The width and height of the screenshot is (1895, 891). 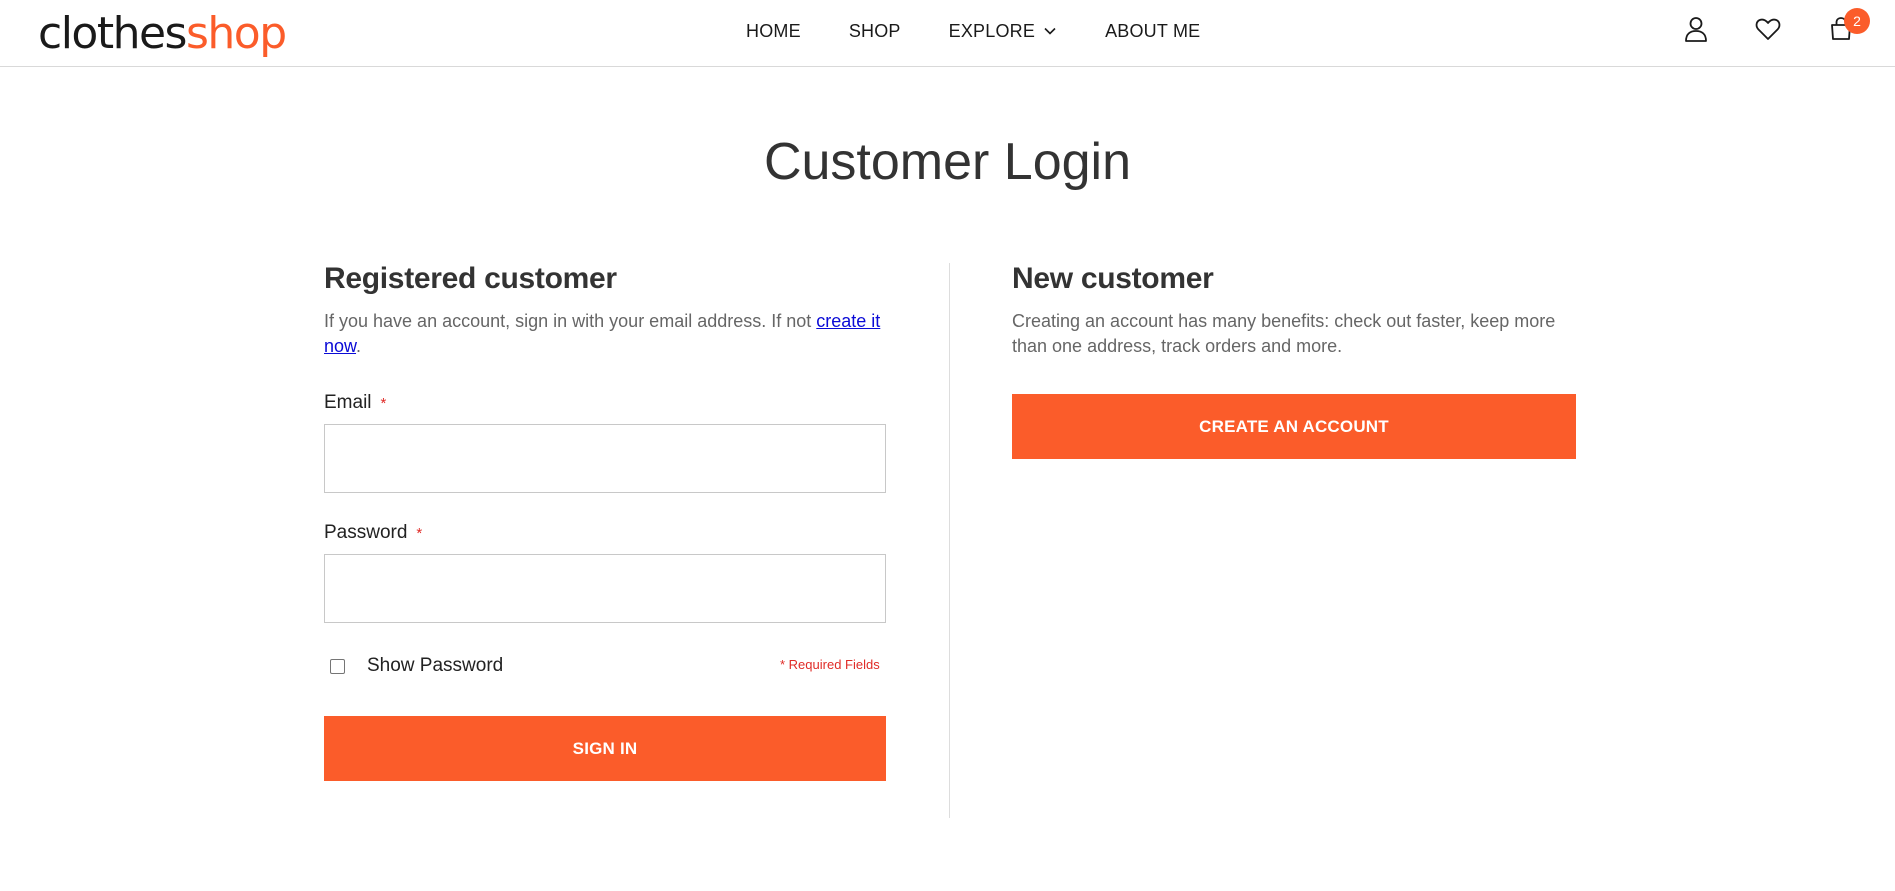 I want to click on page-title: Customer Login, so click(x=947, y=162).